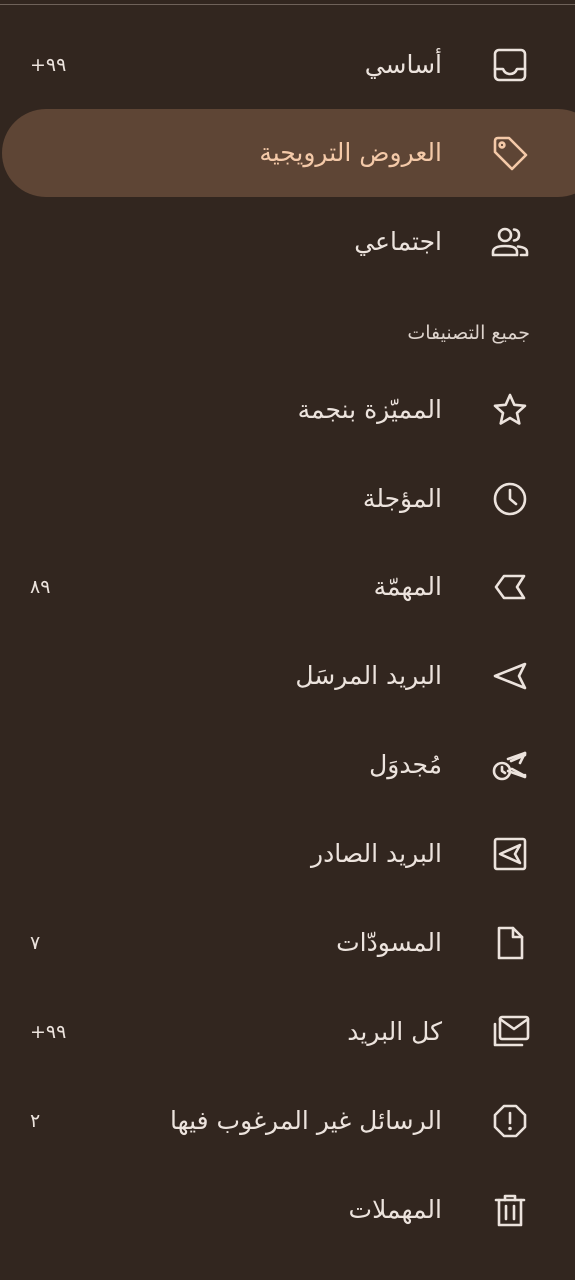  I want to click on scheduled-send-icon, so click(510, 765).